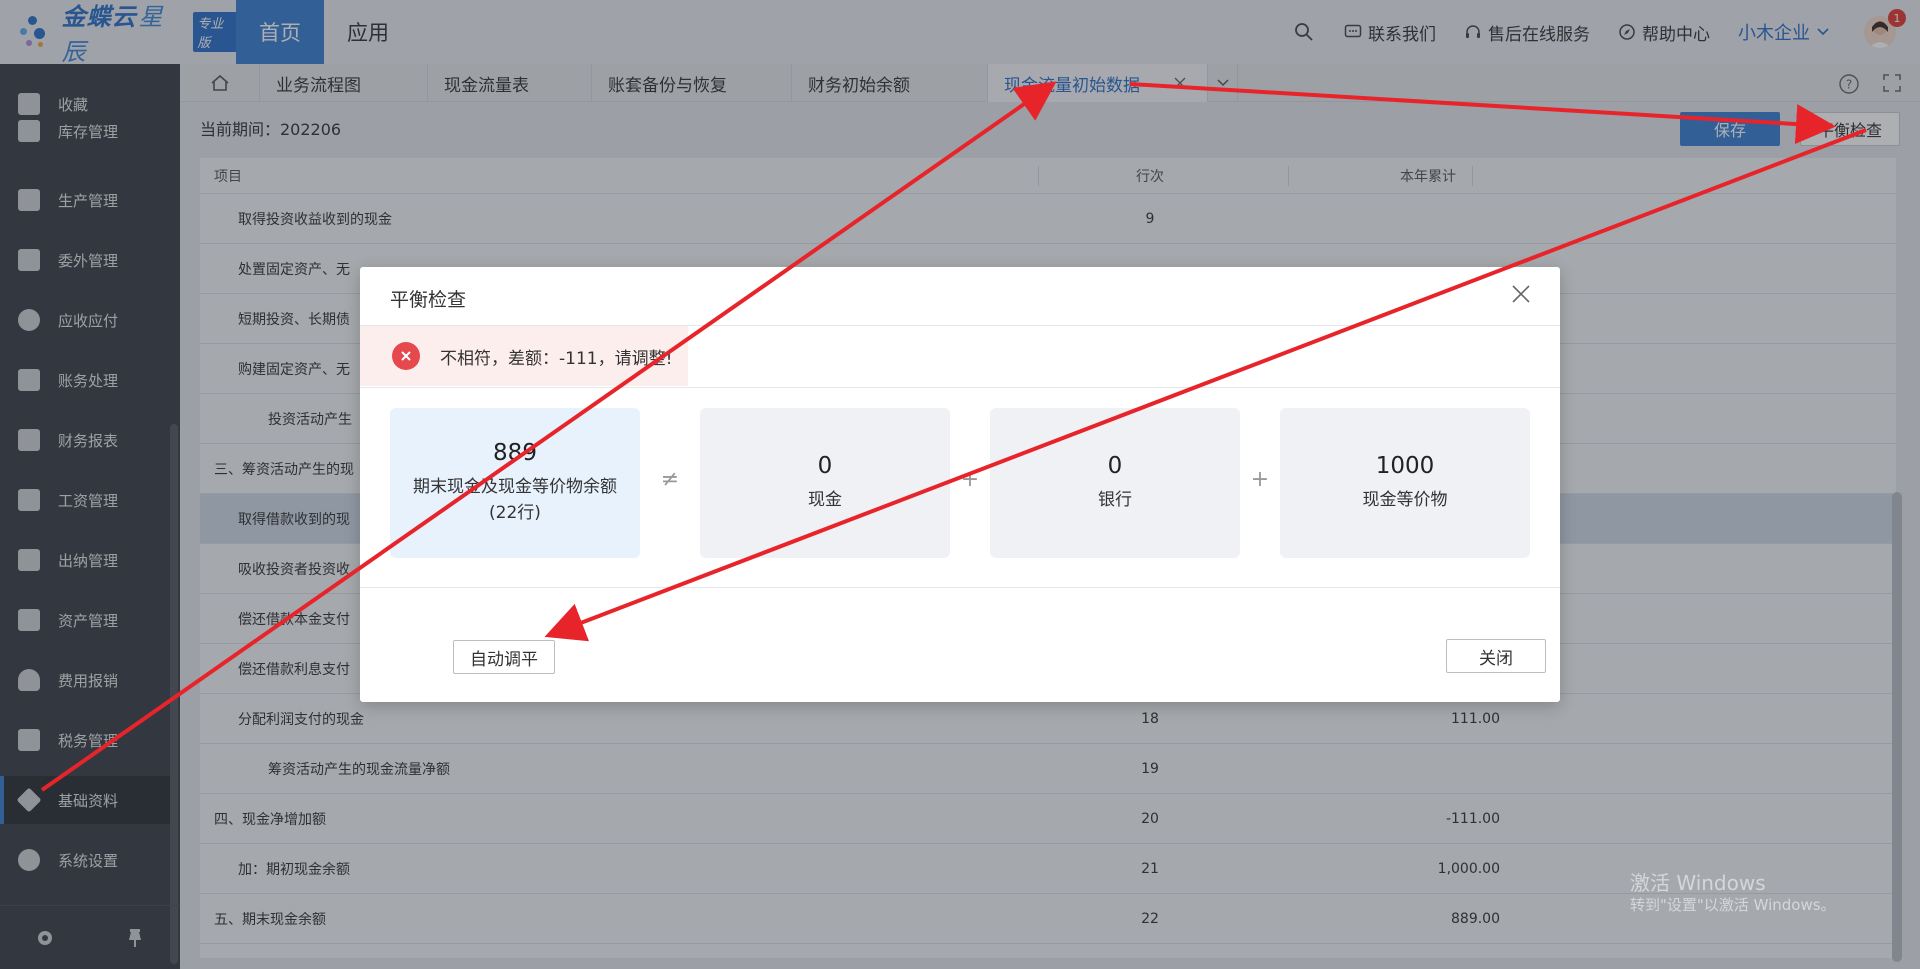 This screenshot has height=969, width=1920. What do you see at coordinates (1405, 483) in the screenshot?
I see `cash-equivalents-box: 1000 现金等价物` at bounding box center [1405, 483].